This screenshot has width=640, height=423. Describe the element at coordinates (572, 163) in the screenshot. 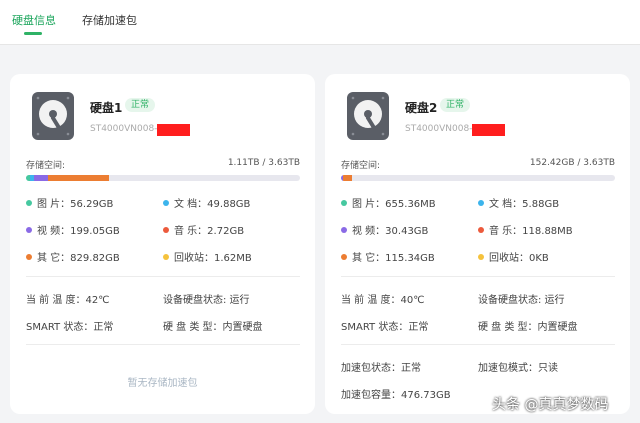

I see `storage-value: 152.42GB / 3.63TB` at that location.